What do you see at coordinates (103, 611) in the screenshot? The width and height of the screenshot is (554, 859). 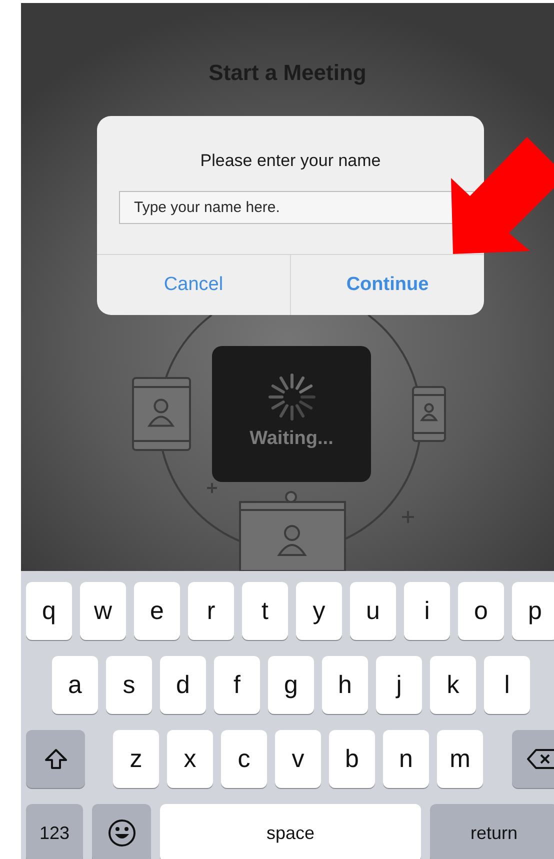 I see `keyboard-key: w` at bounding box center [103, 611].